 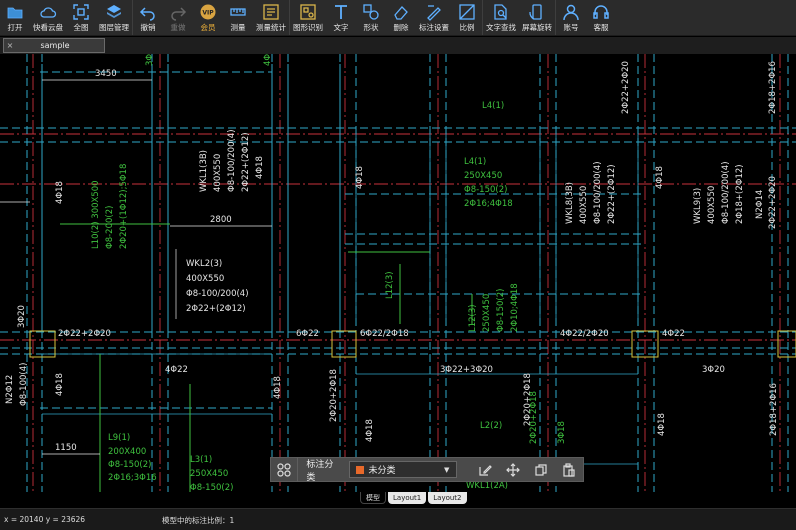 I want to click on toolbar-group-1: 打开 快看云盘 全图 图层管理, so click(x=66, y=17).